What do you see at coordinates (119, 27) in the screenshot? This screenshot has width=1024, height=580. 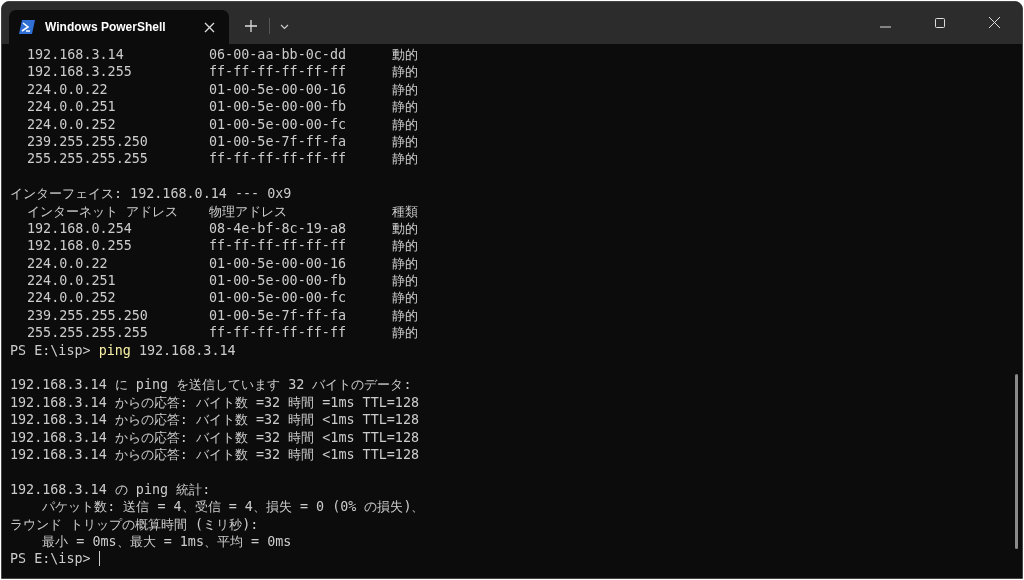 I see `terminal-tab: Windows PowerShell` at bounding box center [119, 27].